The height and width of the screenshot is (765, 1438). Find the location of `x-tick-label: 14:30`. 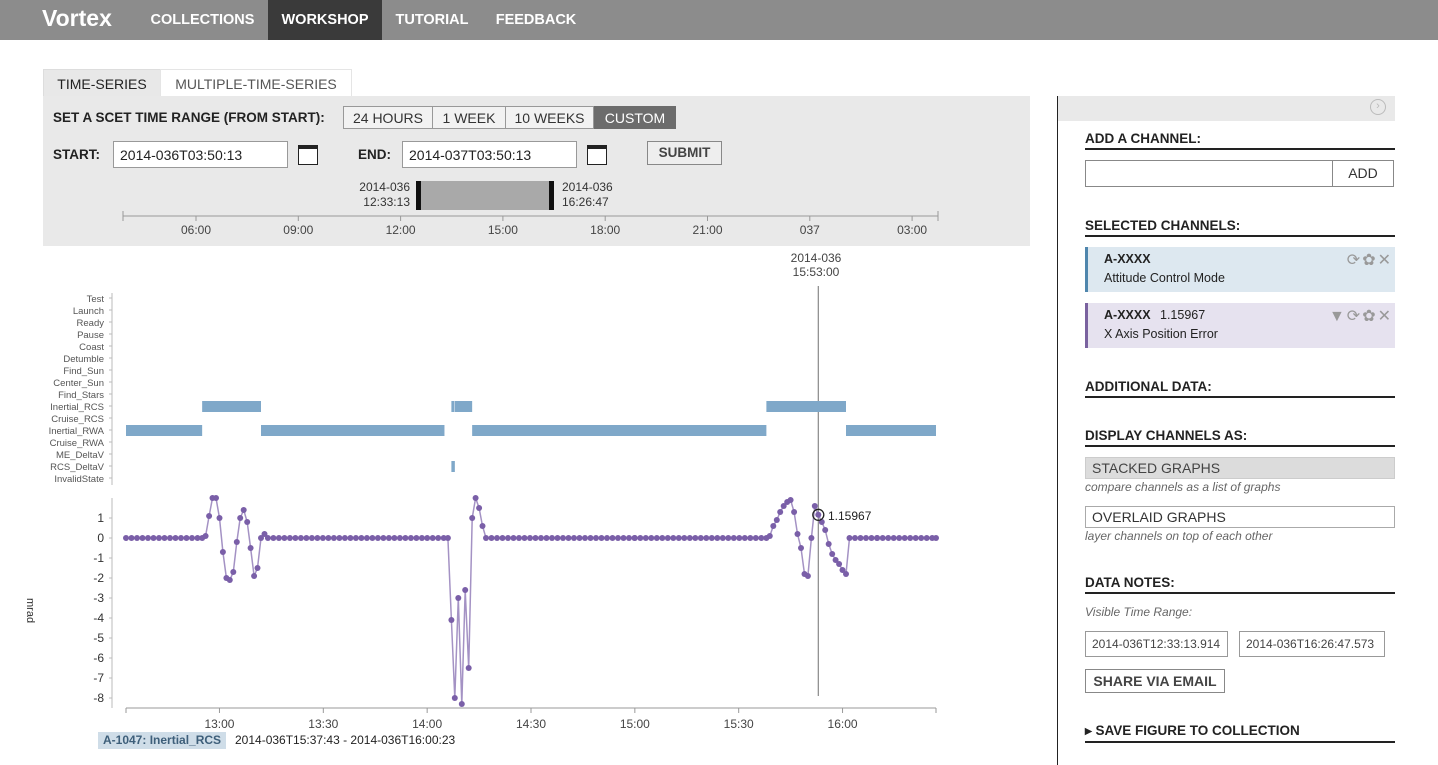

x-tick-label: 14:30 is located at coordinates (531, 724).